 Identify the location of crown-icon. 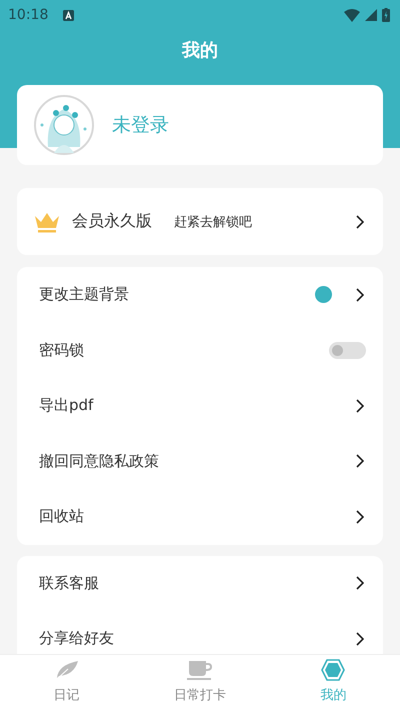
(47, 221).